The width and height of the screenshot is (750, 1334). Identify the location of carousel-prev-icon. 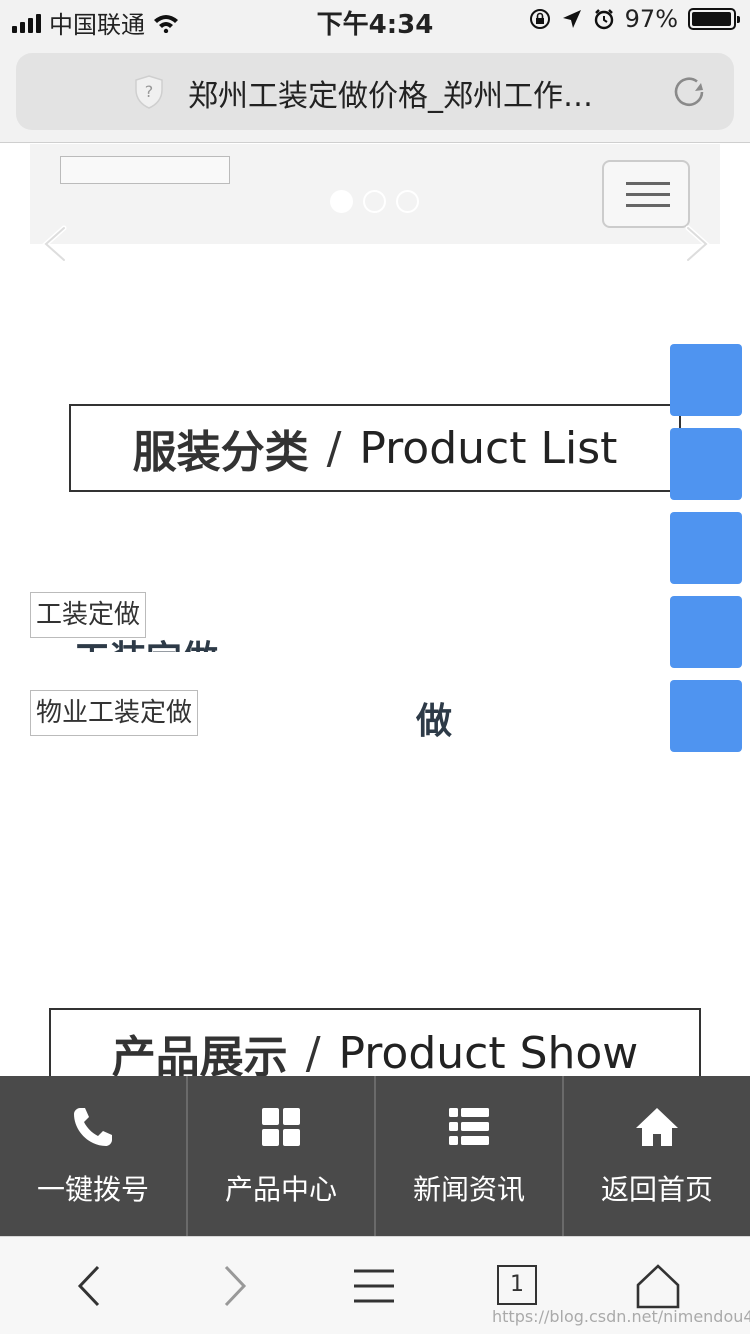
(56, 244).